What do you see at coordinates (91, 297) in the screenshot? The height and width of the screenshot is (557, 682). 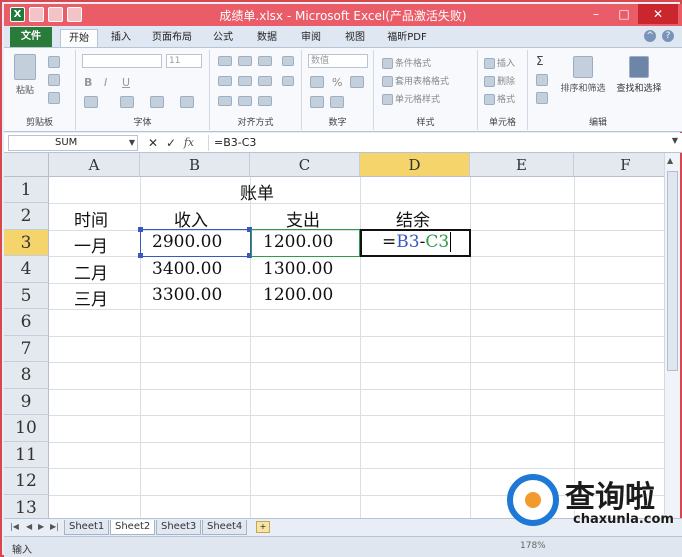 I see `table-cell-month: 三月` at bounding box center [91, 297].